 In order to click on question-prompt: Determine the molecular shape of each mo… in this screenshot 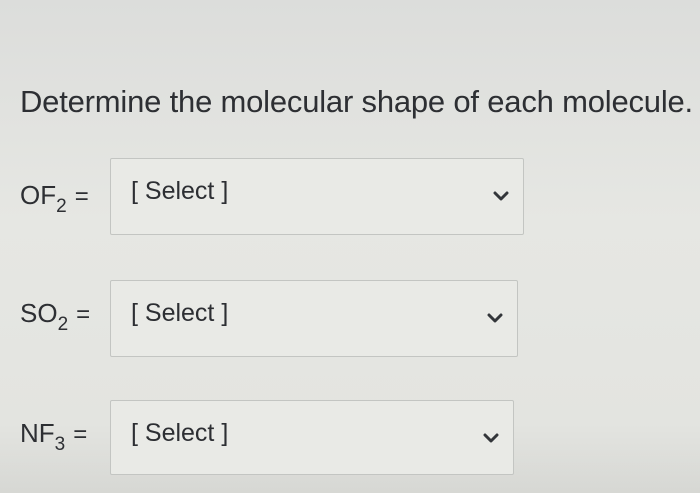, I will do `click(356, 101)`.